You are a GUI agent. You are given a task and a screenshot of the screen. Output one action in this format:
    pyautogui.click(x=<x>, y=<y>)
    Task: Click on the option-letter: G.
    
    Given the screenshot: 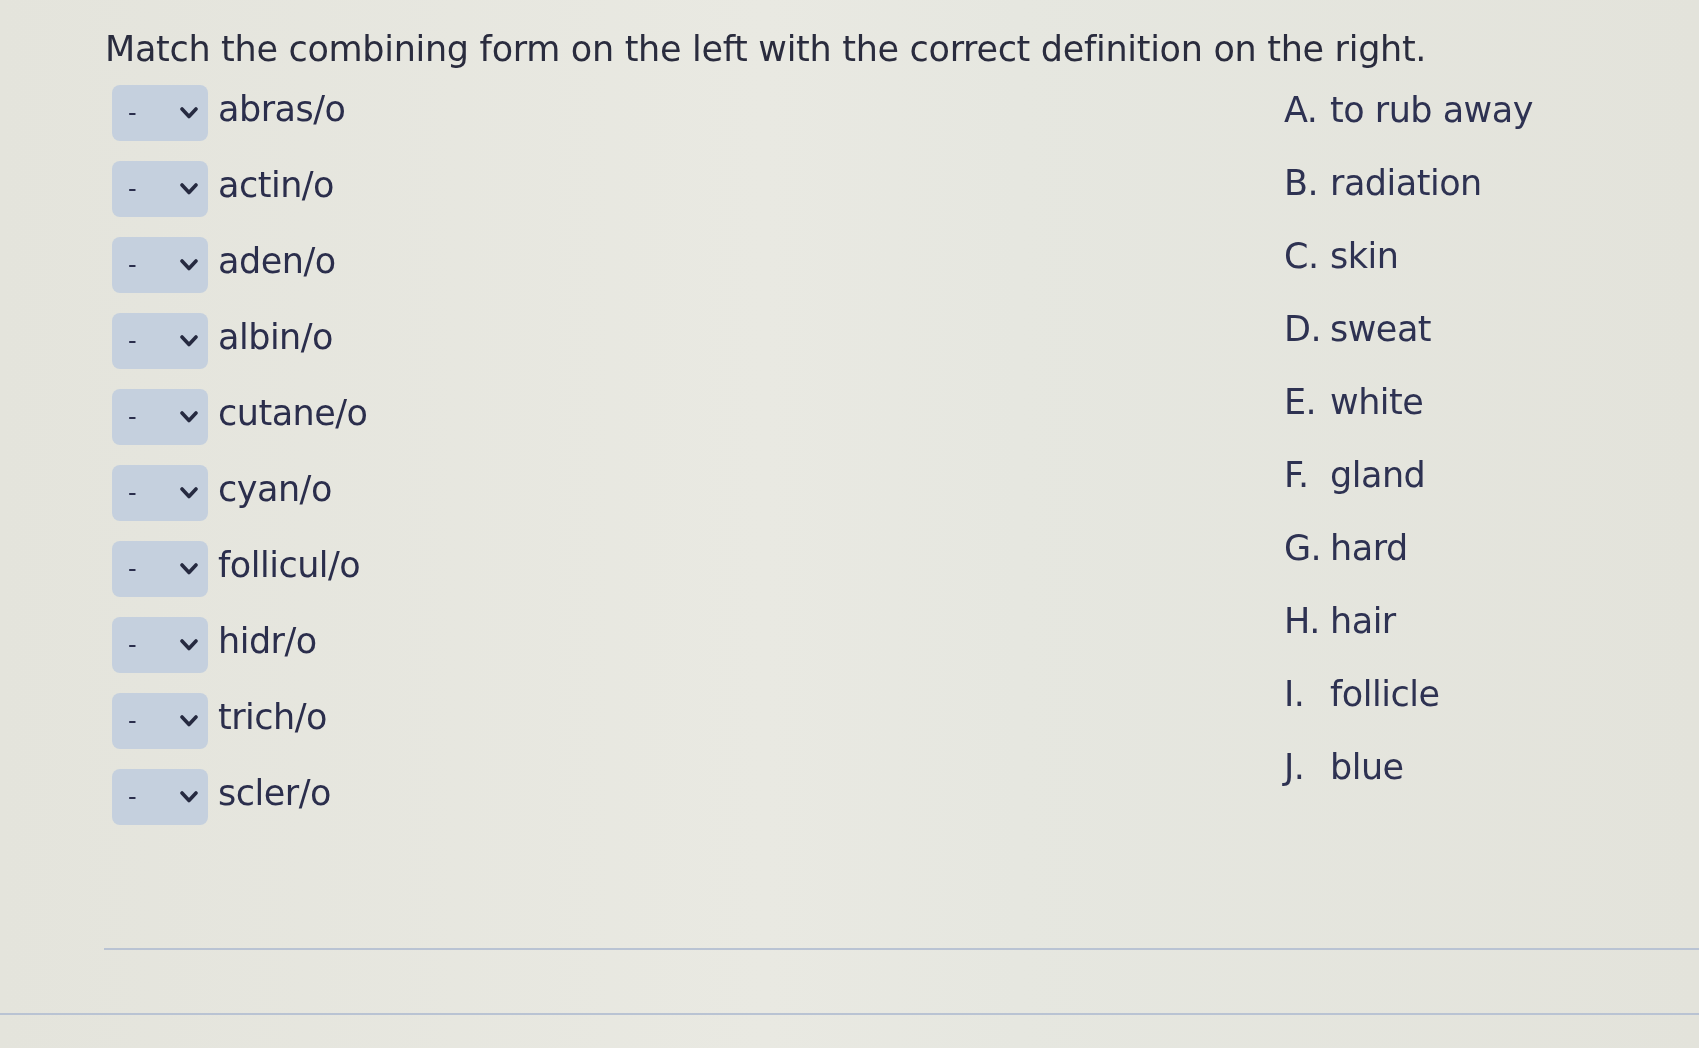 What is the action you would take?
    pyautogui.click(x=1303, y=548)
    